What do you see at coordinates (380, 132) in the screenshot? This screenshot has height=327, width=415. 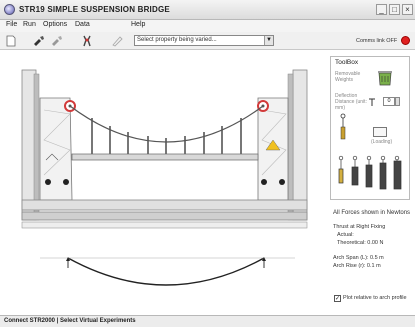 I see `load-selector` at bounding box center [380, 132].